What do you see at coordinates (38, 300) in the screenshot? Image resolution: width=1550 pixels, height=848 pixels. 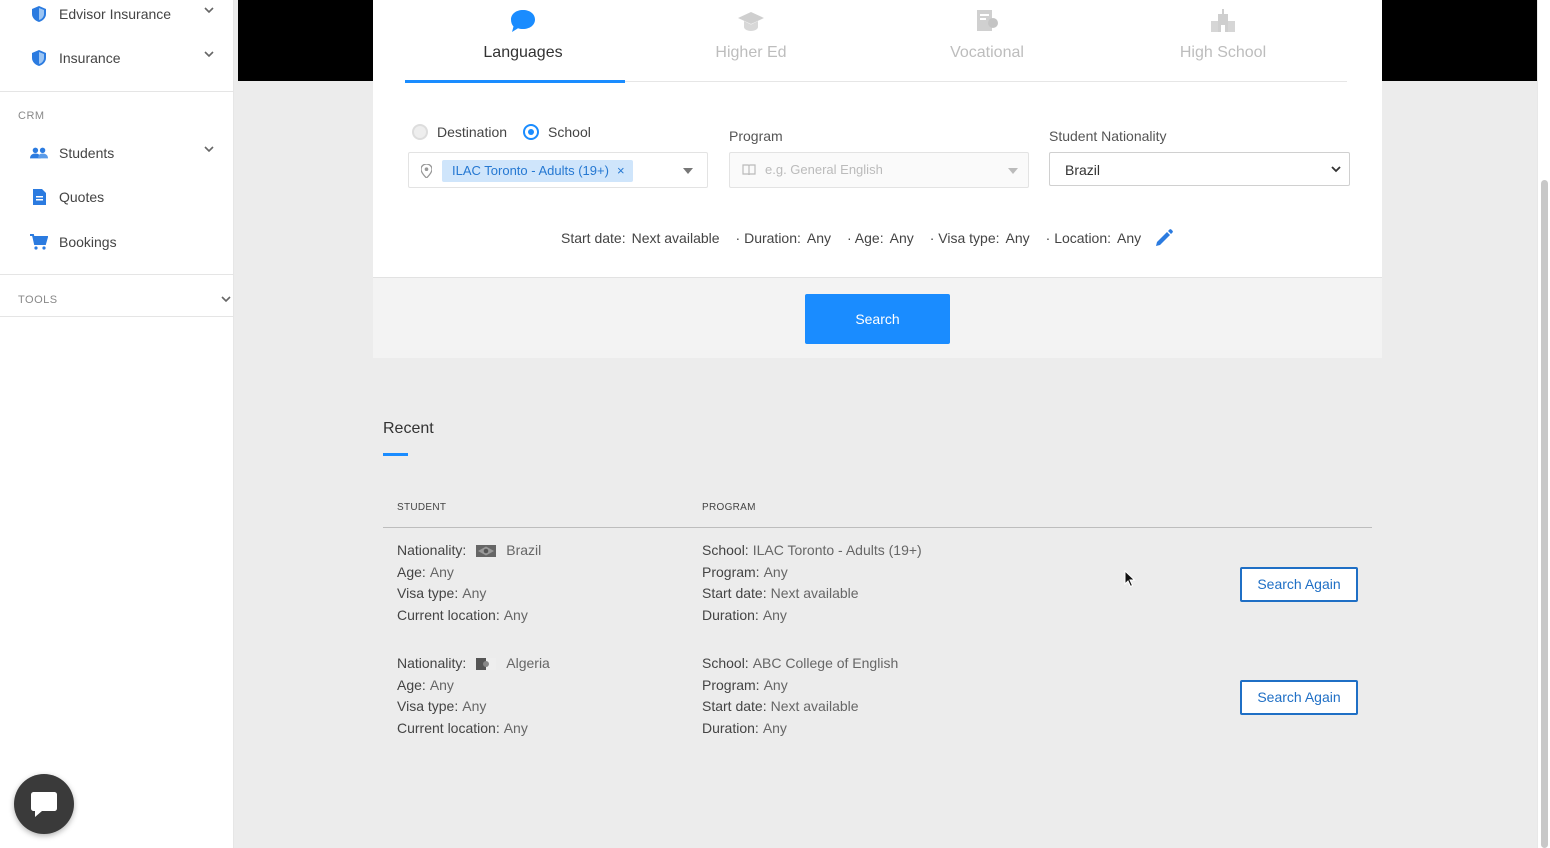 I see `section-label-tools: TOOLS` at bounding box center [38, 300].